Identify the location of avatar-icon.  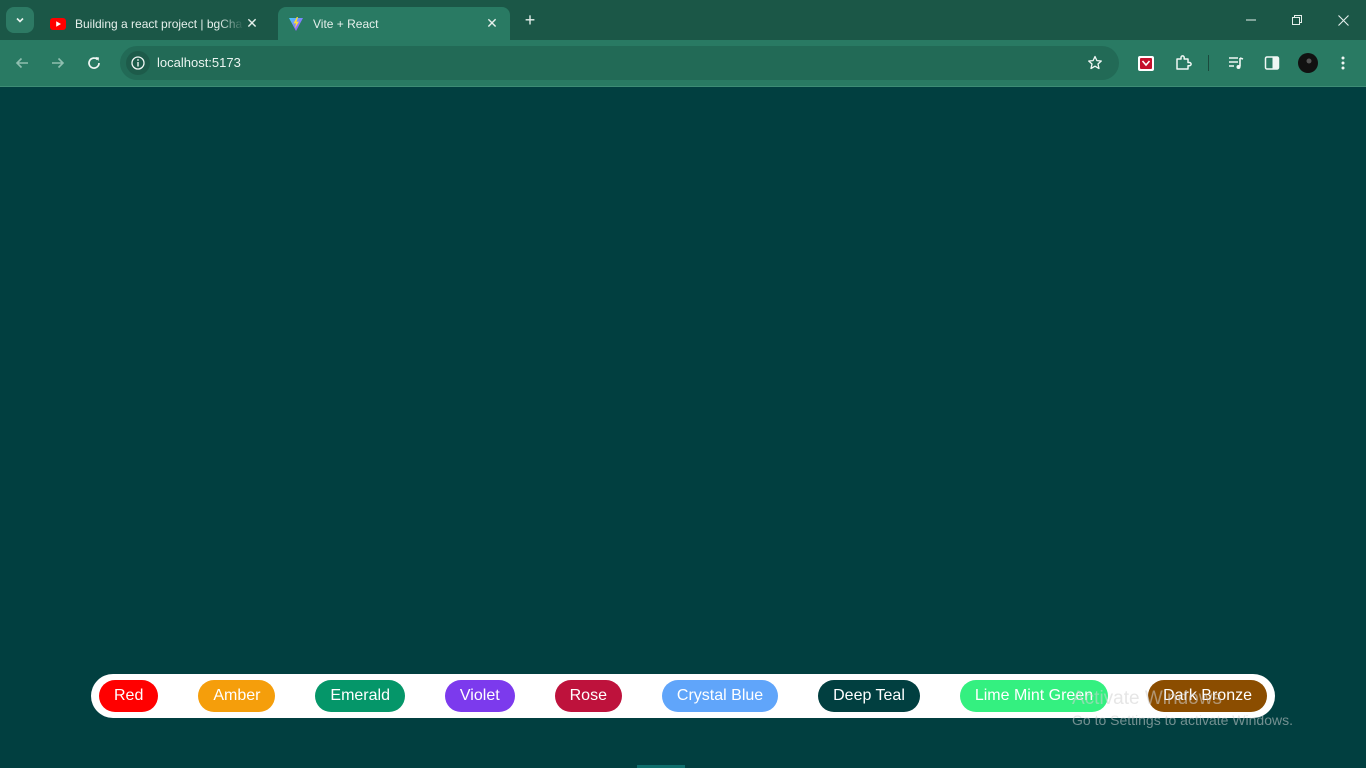
(1308, 63).